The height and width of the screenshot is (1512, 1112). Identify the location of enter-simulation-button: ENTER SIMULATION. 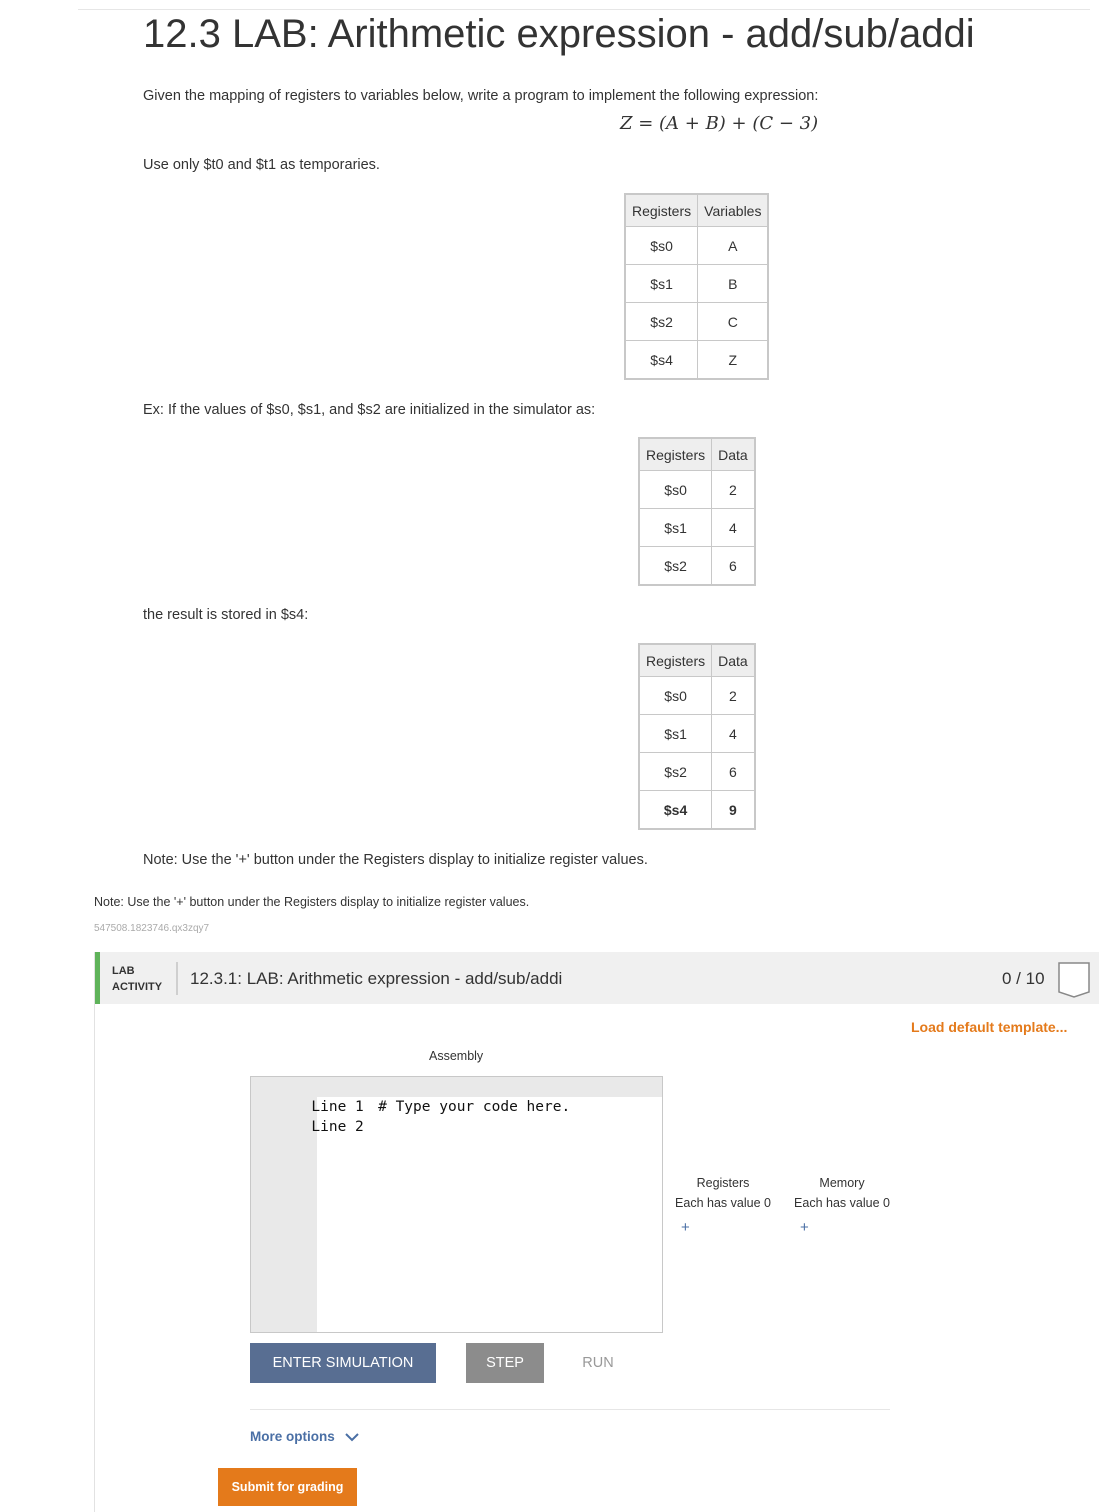
(343, 1363).